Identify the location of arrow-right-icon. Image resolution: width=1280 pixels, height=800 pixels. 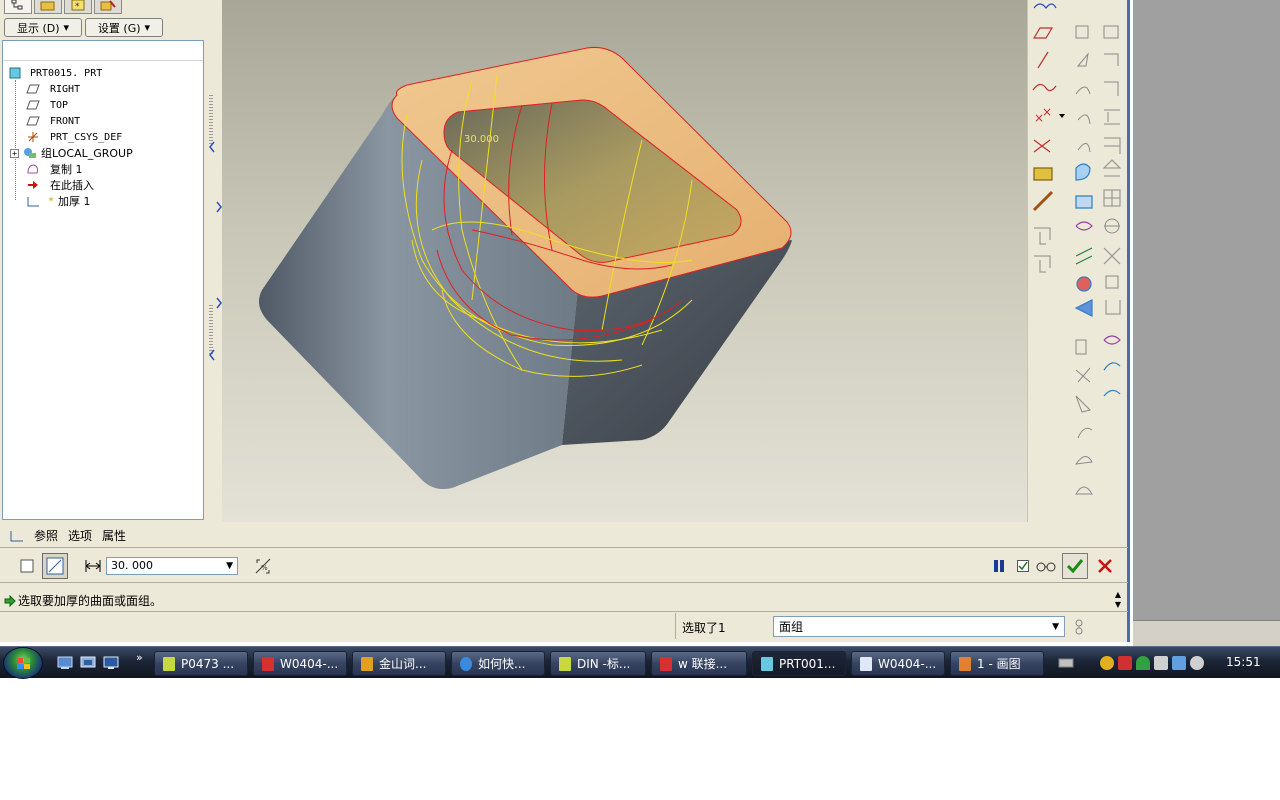
(10, 600).